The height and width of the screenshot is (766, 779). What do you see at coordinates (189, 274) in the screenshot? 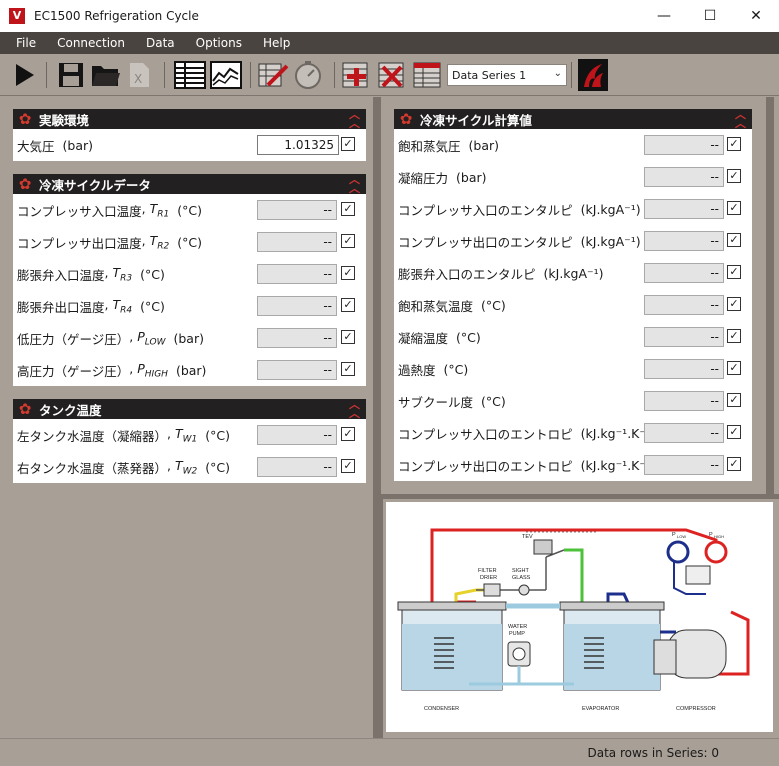
I see `cycle-row: 膨張弁入口温度, TR3 (°C) -- ✓` at bounding box center [189, 274].